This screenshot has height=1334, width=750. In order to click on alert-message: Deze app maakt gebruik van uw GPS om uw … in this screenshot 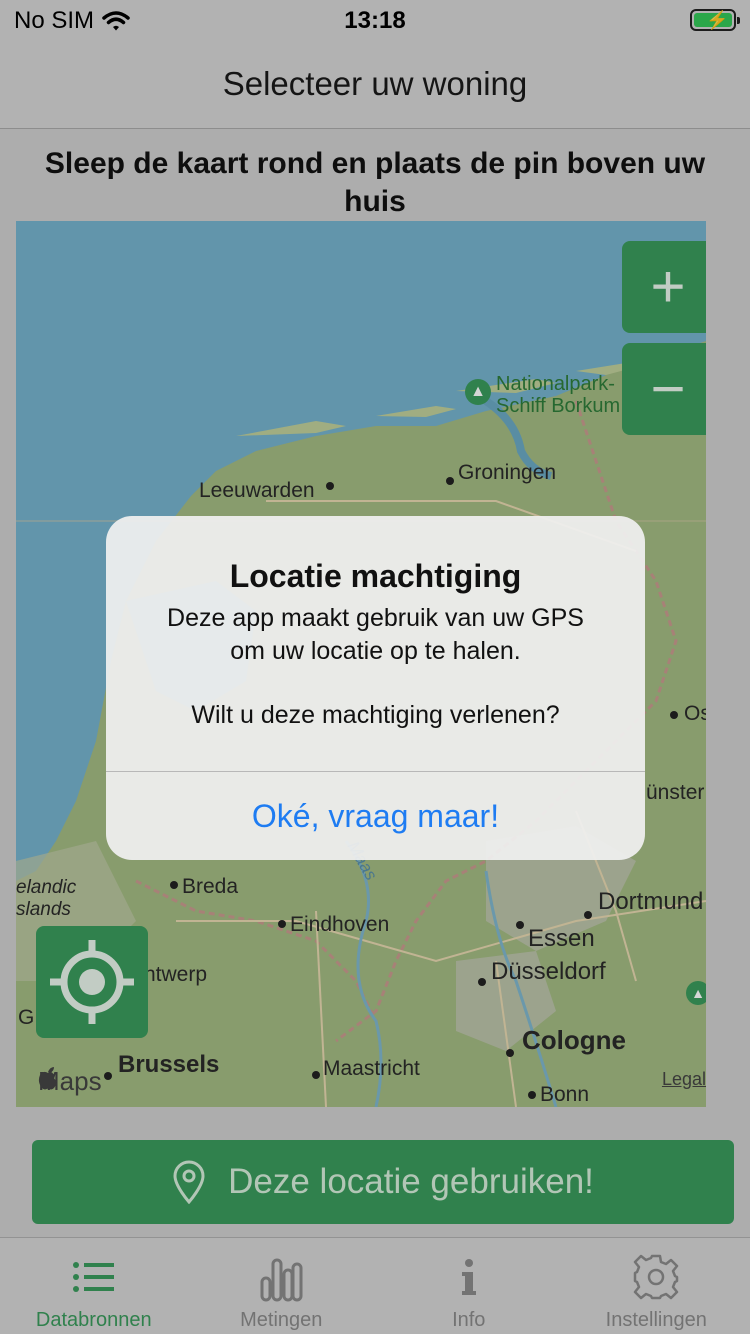, I will do `click(375, 667)`.